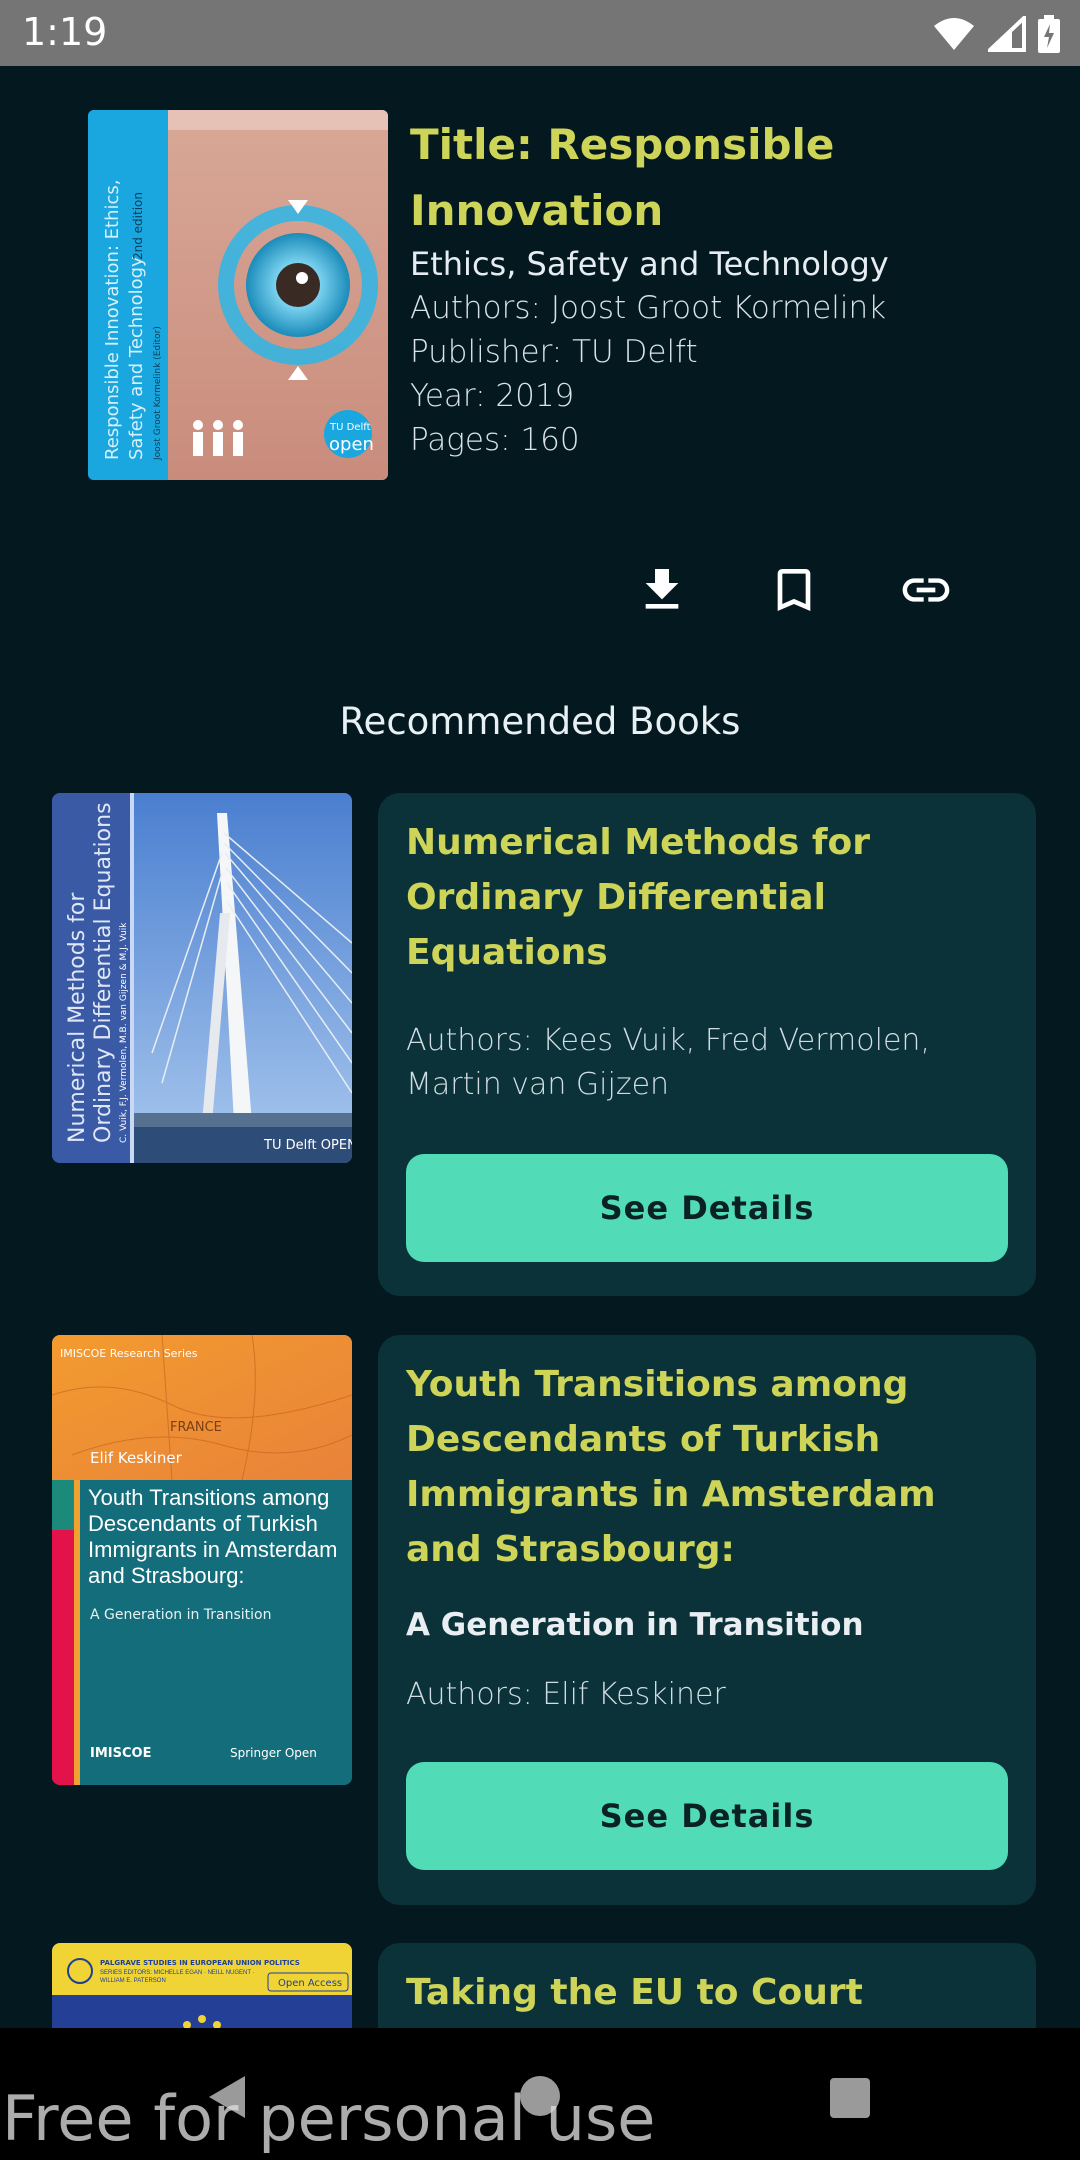 Image resolution: width=1080 pixels, height=2160 pixels. Describe the element at coordinates (329, 2118) in the screenshot. I see `watermark-text: Free for personal use` at that location.